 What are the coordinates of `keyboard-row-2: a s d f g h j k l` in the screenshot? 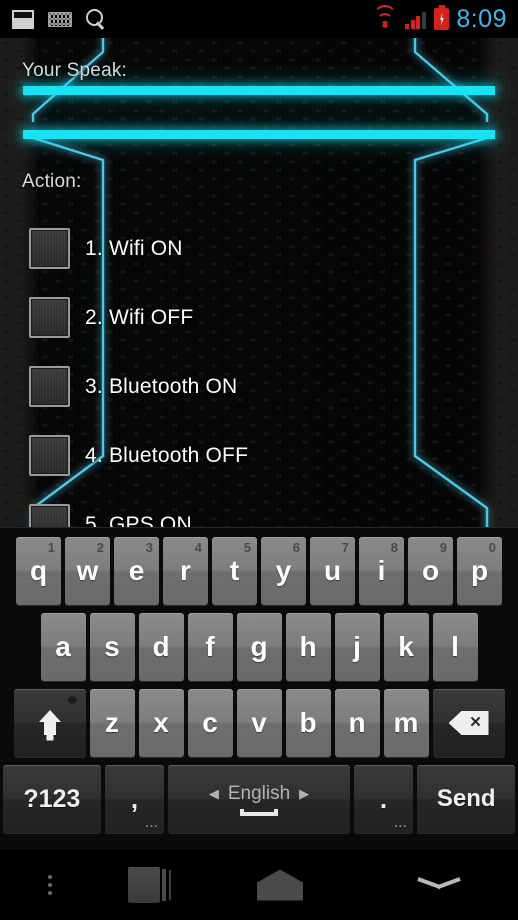 It's located at (259, 647).